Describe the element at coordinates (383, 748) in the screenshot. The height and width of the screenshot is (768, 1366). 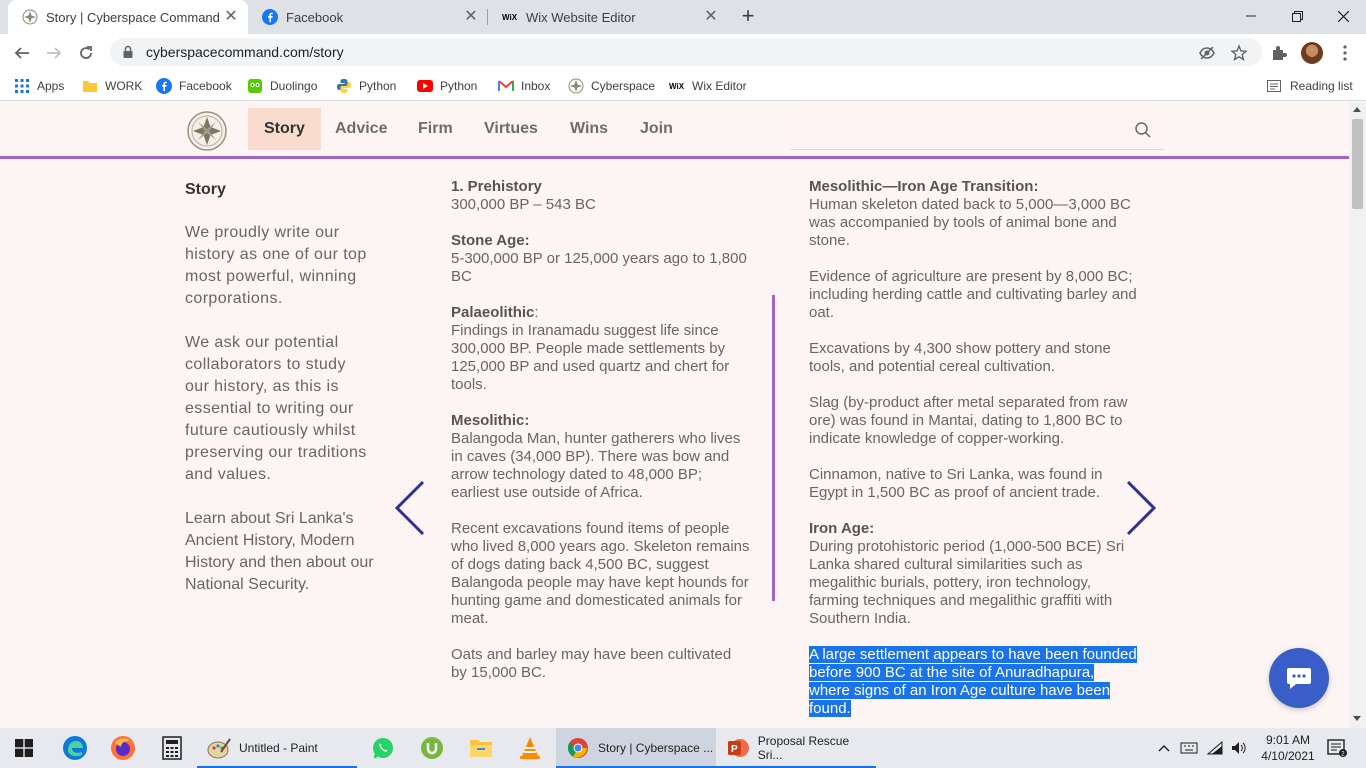
I see `taskbar-whatsapp` at that location.